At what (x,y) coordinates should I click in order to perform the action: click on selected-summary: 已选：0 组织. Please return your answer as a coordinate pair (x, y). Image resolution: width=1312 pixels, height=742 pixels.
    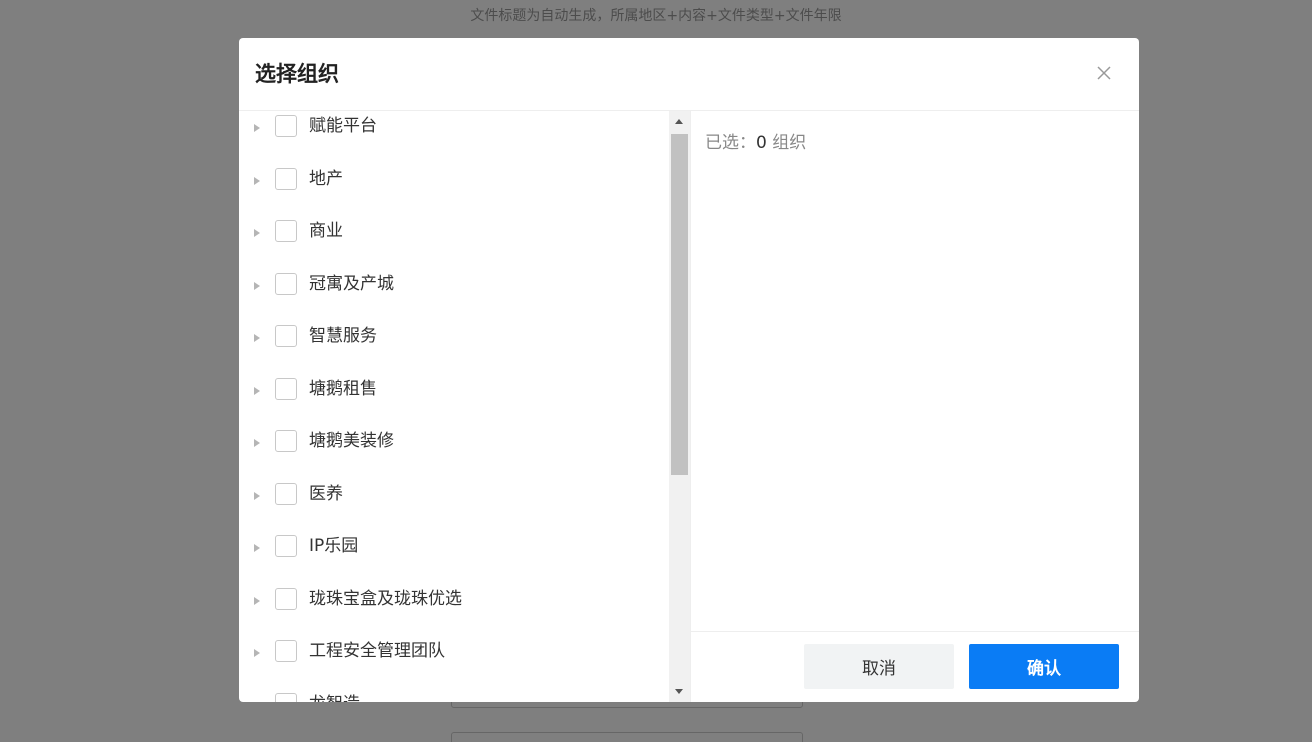
    Looking at the image, I should click on (755, 143).